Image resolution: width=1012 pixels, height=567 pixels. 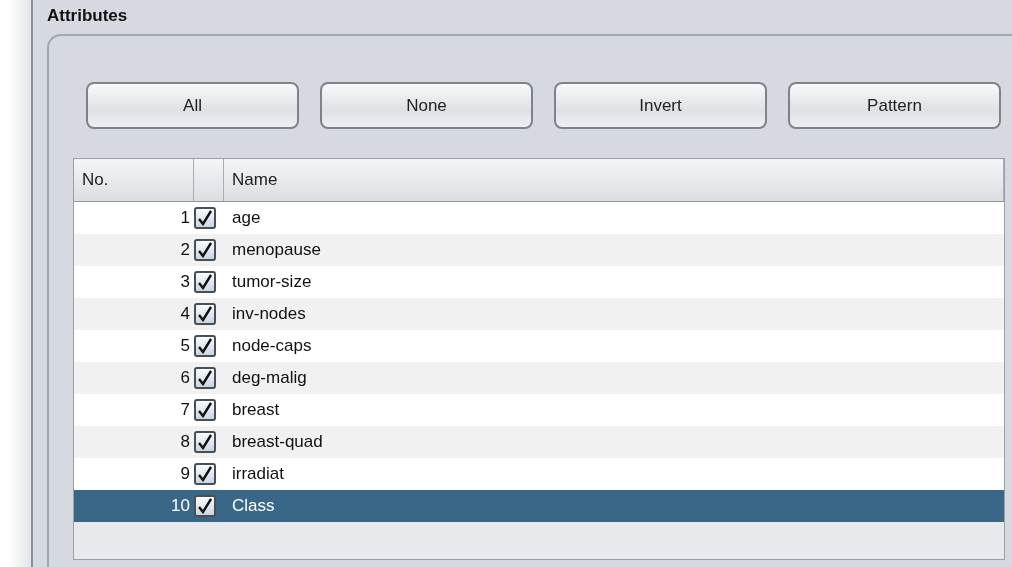 I want to click on attribute-name: menopause, so click(x=276, y=250).